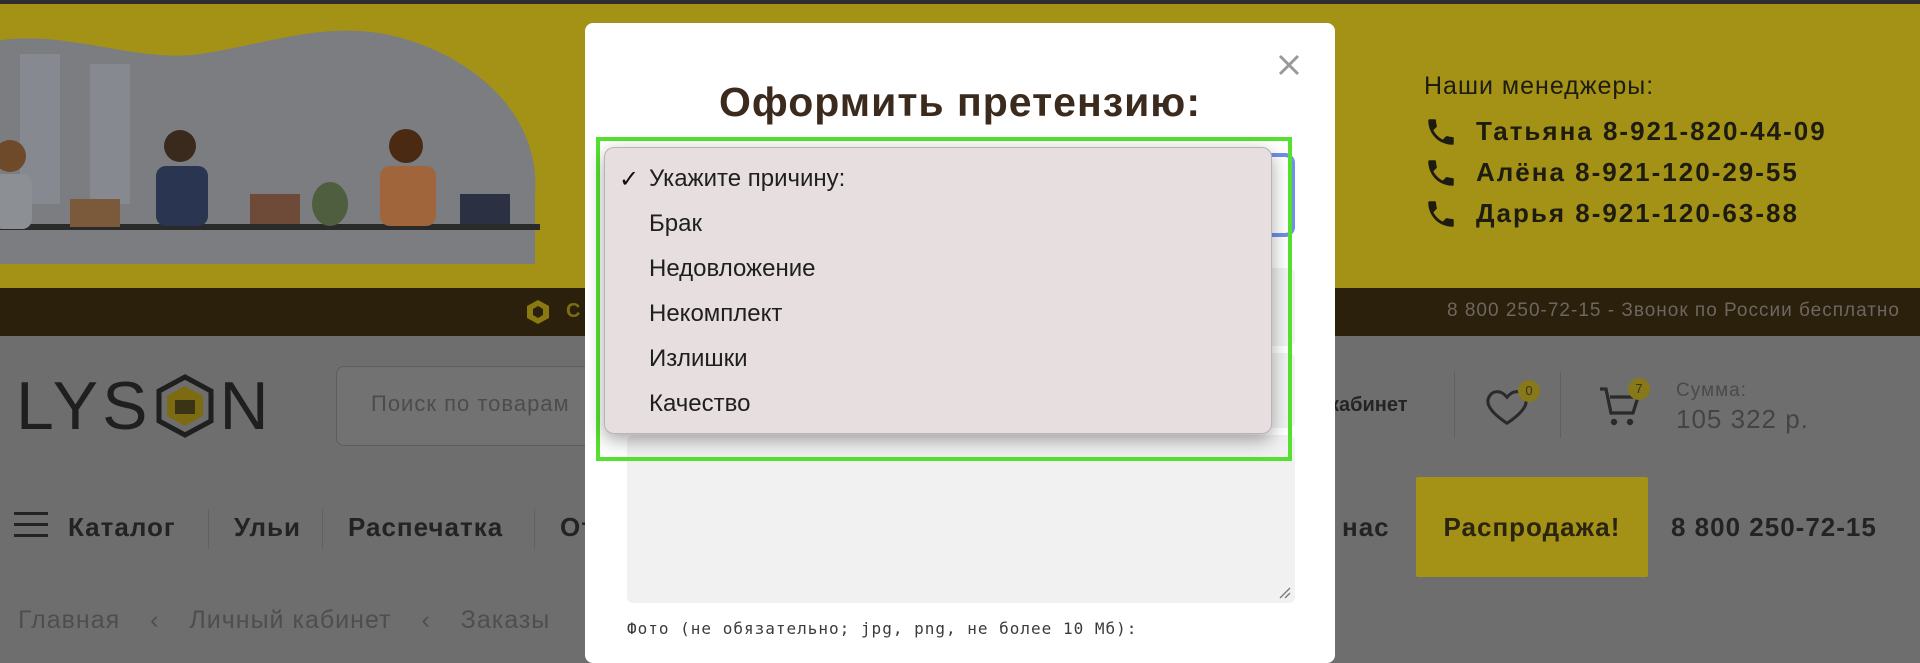  I want to click on dropdown-option: Излишки, so click(698, 359).